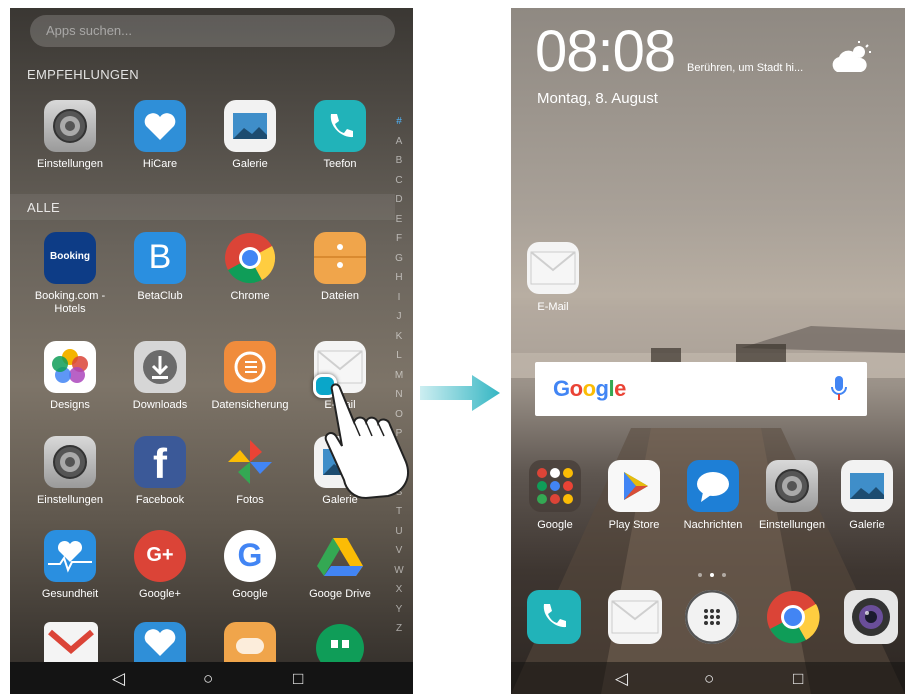 The image size is (905, 695). I want to click on app-label: Teefon, so click(340, 164).